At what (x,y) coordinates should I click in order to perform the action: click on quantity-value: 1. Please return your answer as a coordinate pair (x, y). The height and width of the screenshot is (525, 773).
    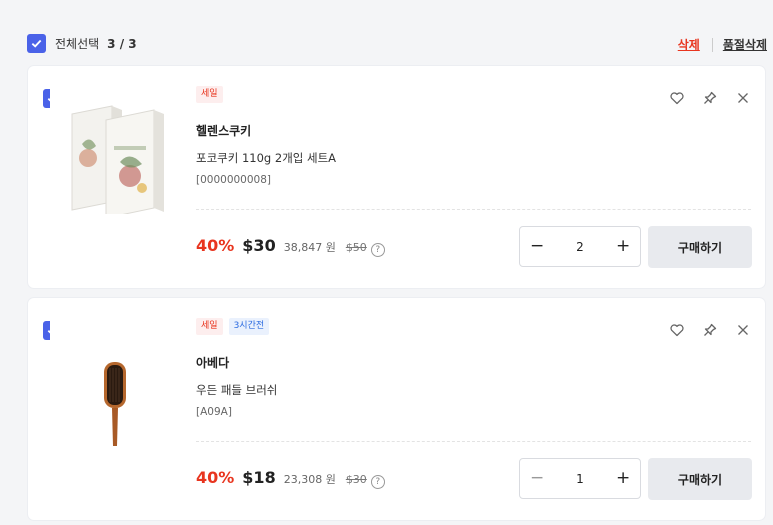
    Looking at the image, I should click on (580, 479).